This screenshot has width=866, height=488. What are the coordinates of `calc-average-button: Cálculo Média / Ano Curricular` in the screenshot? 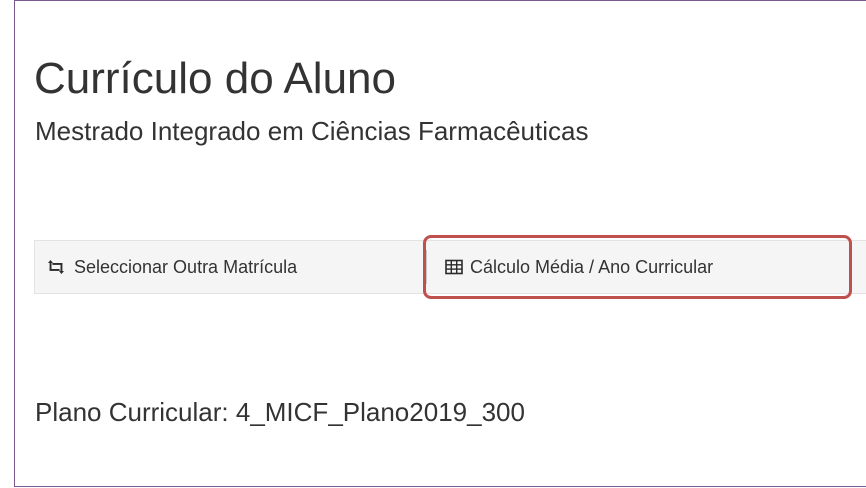 It's located at (579, 267).